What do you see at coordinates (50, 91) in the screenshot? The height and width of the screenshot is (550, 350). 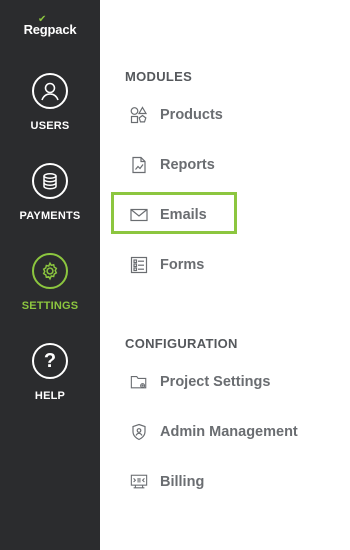 I see `user-icon` at bounding box center [50, 91].